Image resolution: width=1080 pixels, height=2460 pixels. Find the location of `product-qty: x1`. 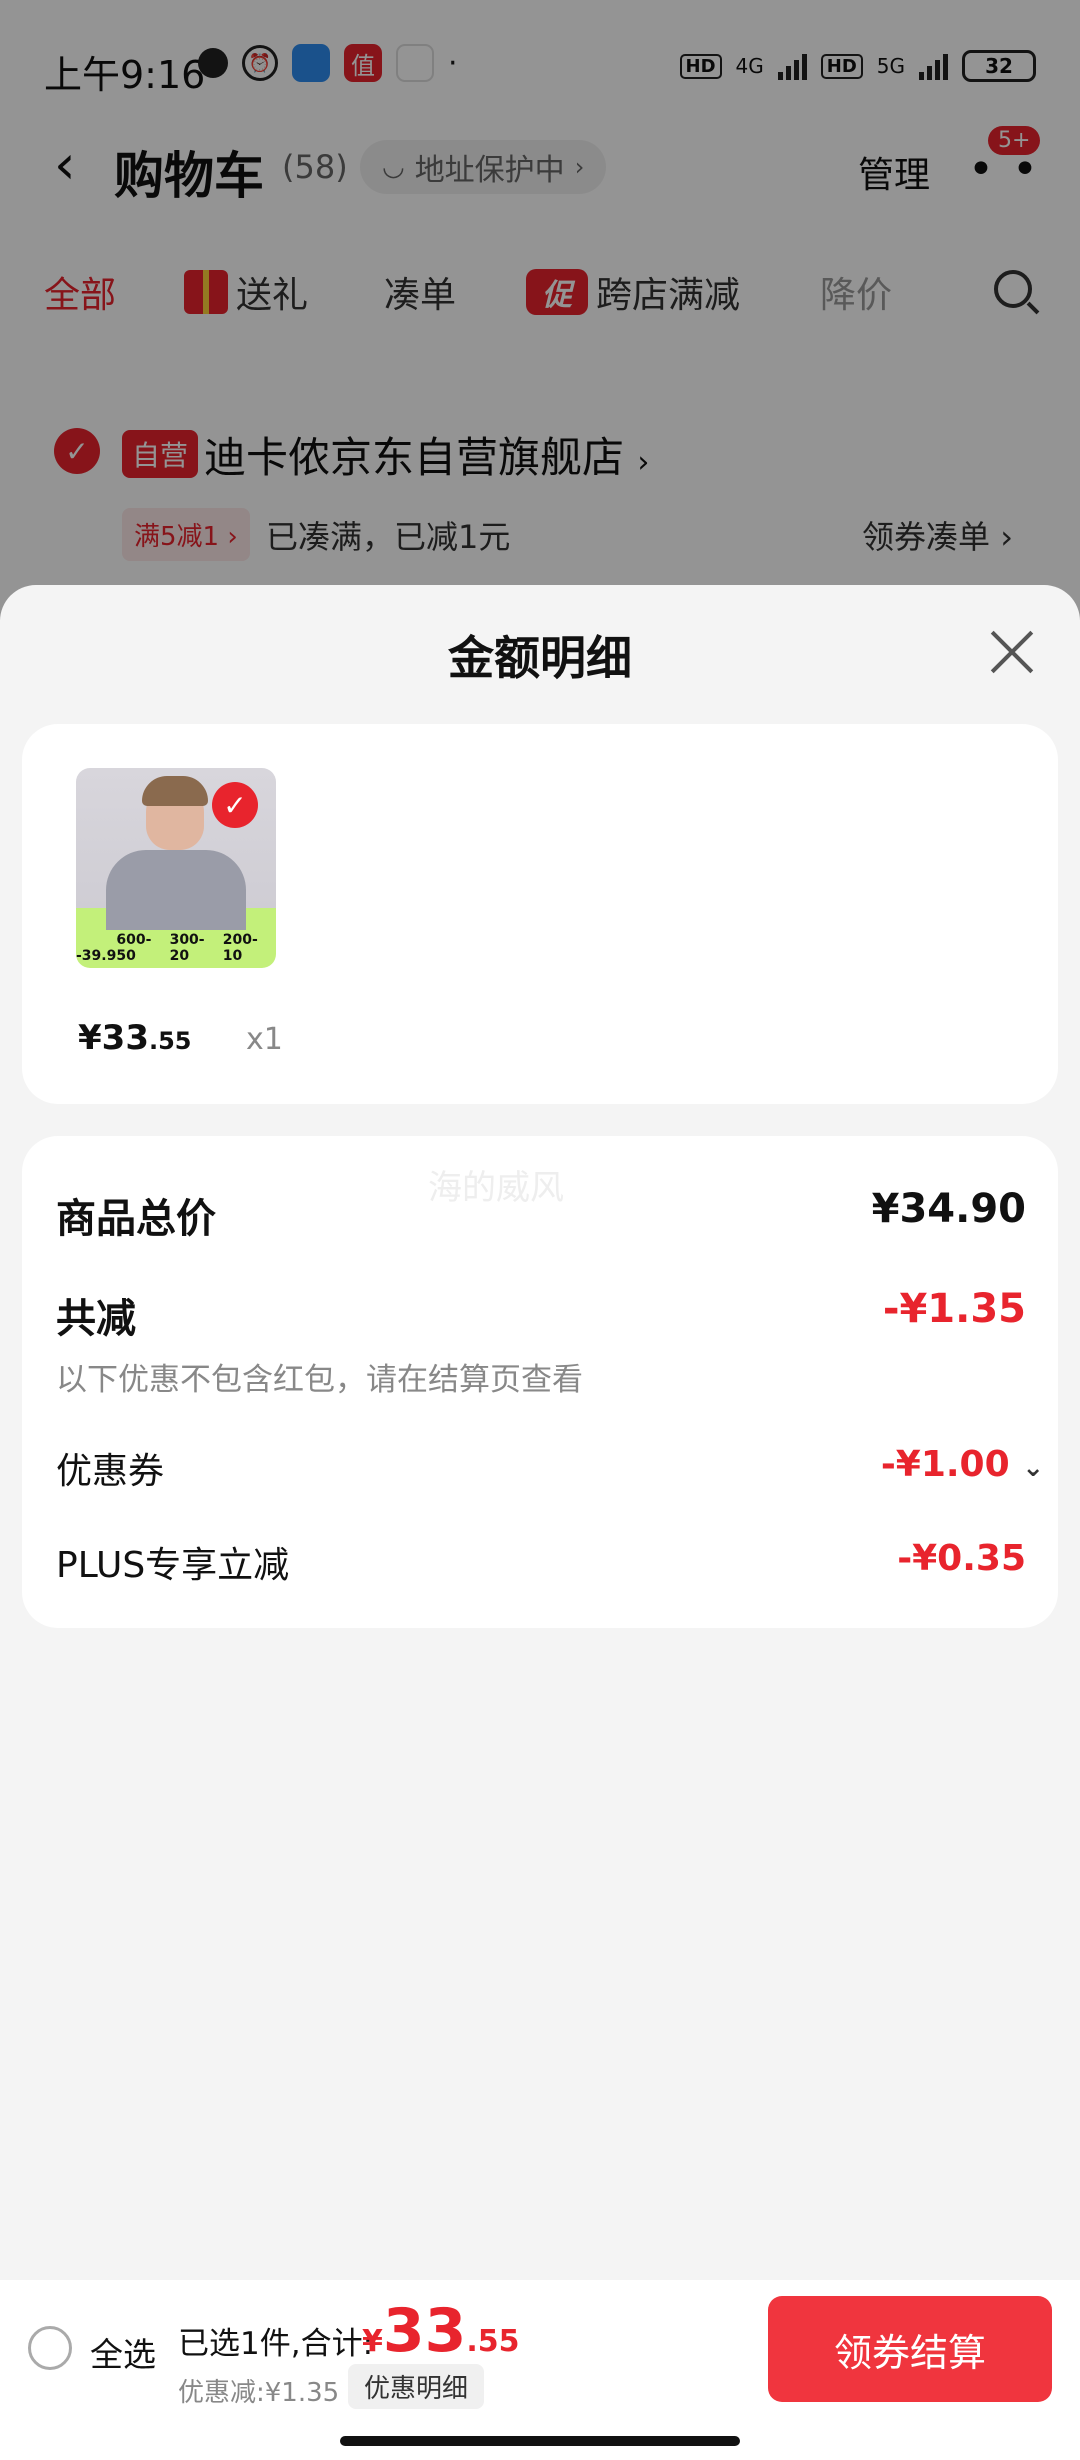

product-qty: x1 is located at coordinates (264, 1039).